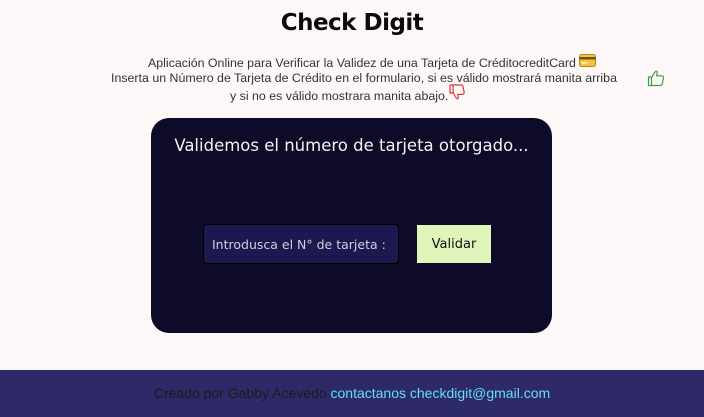 The width and height of the screenshot is (704, 417). I want to click on contact-link: contactanos checkdigit@gmail.com, so click(441, 393).